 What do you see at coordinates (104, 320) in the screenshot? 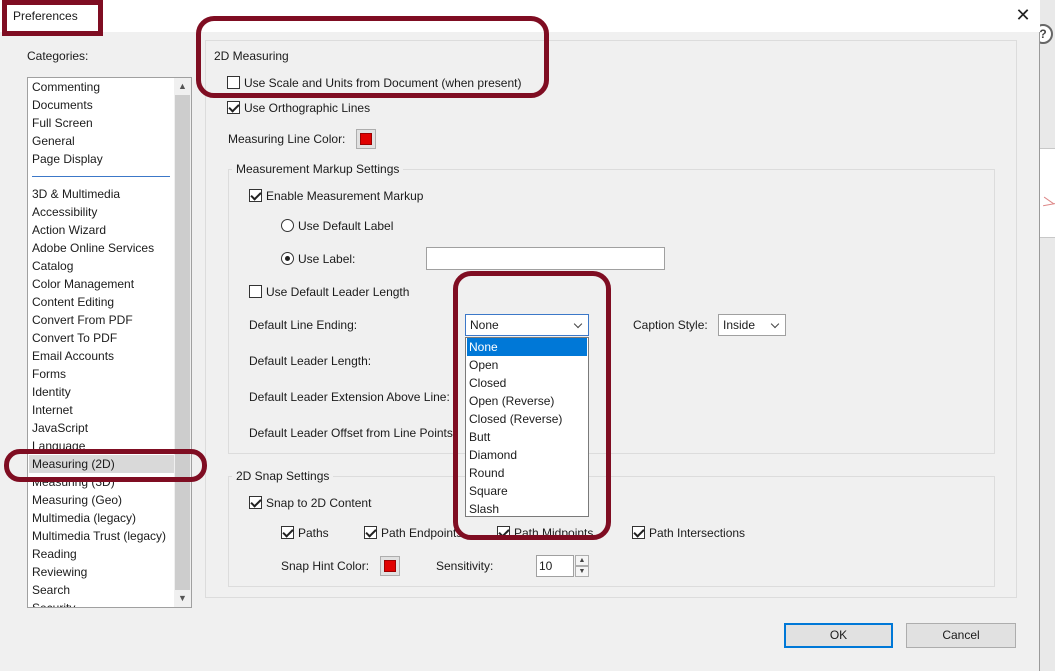
I see `category-item: Convert From PDF` at bounding box center [104, 320].